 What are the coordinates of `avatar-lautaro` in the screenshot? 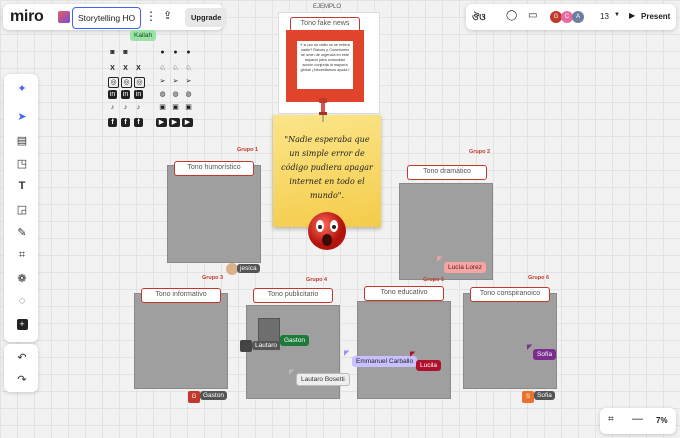 It's located at (246, 346).